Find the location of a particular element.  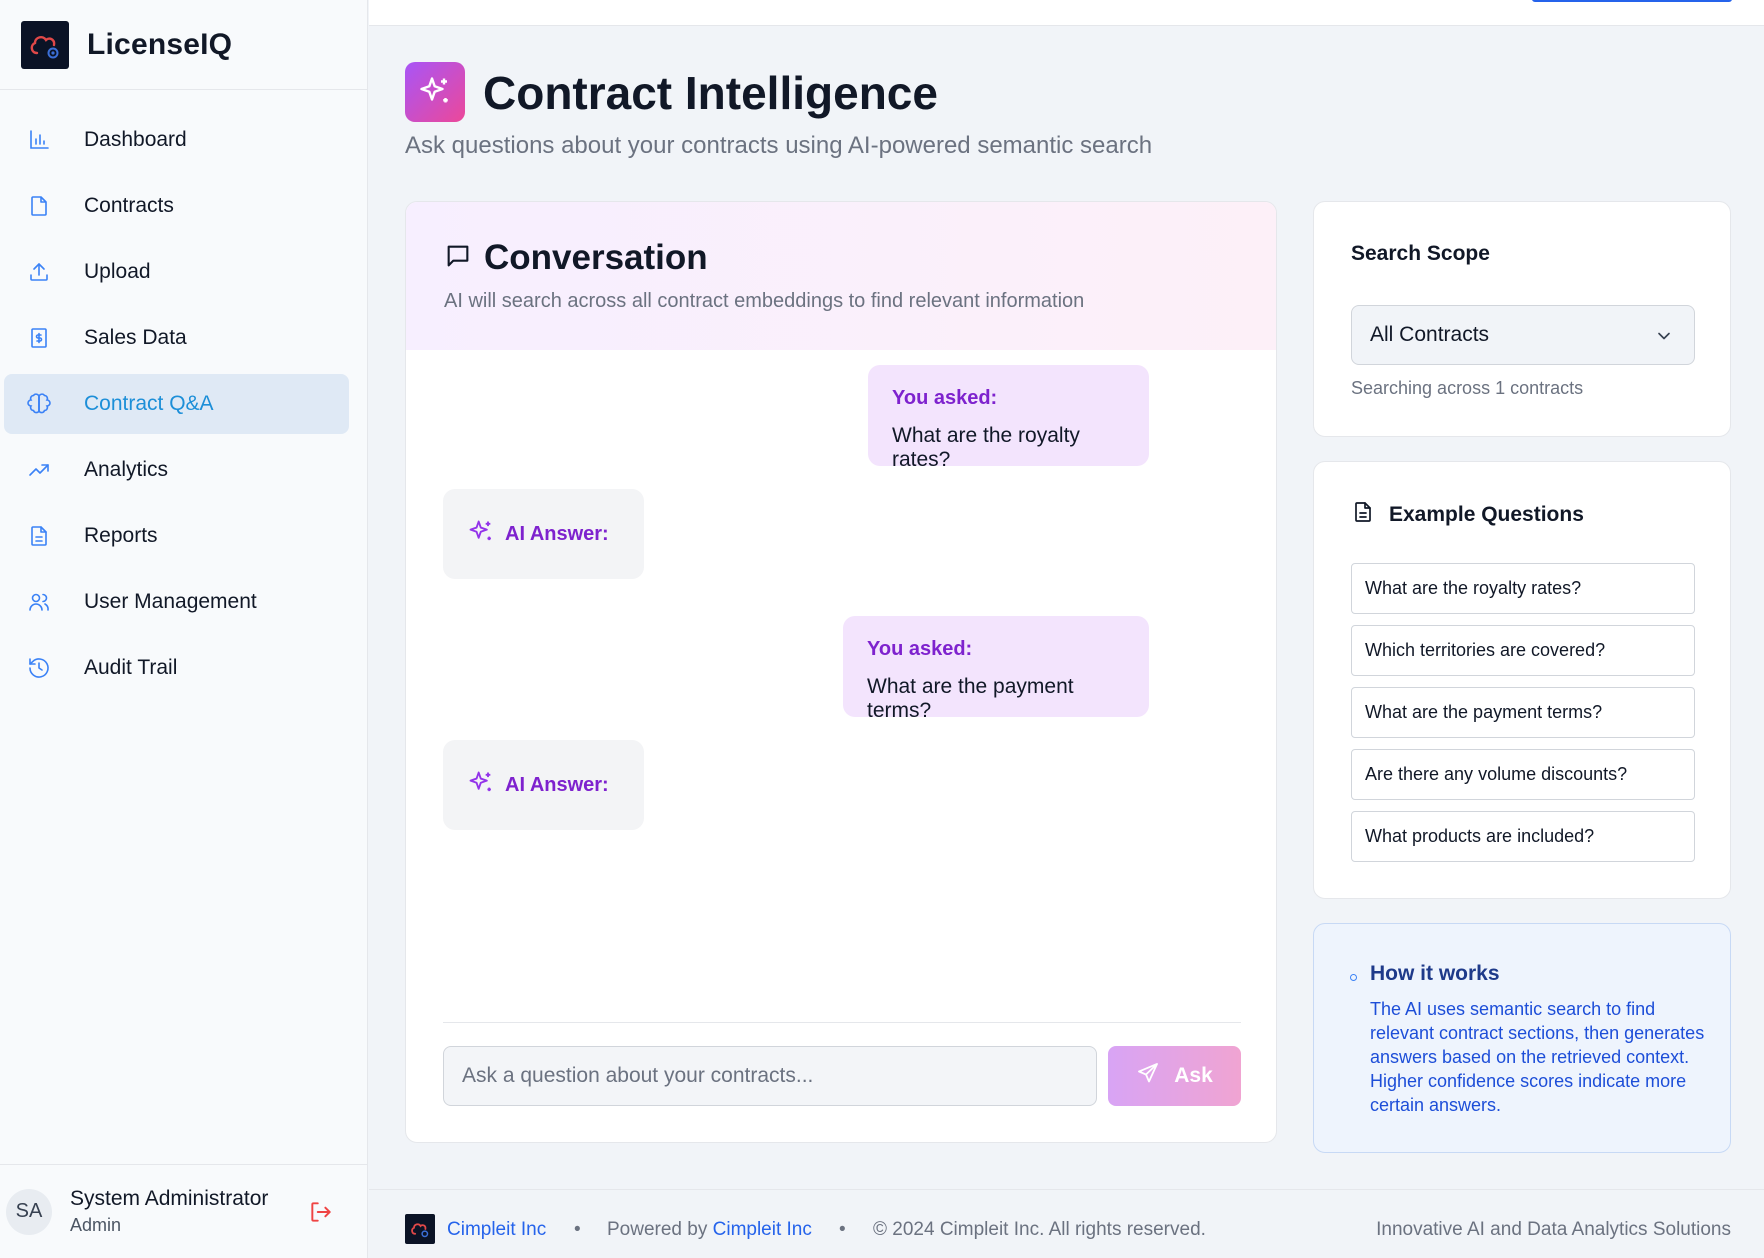

user-message-text: What are the royalty rates? is located at coordinates (986, 447).